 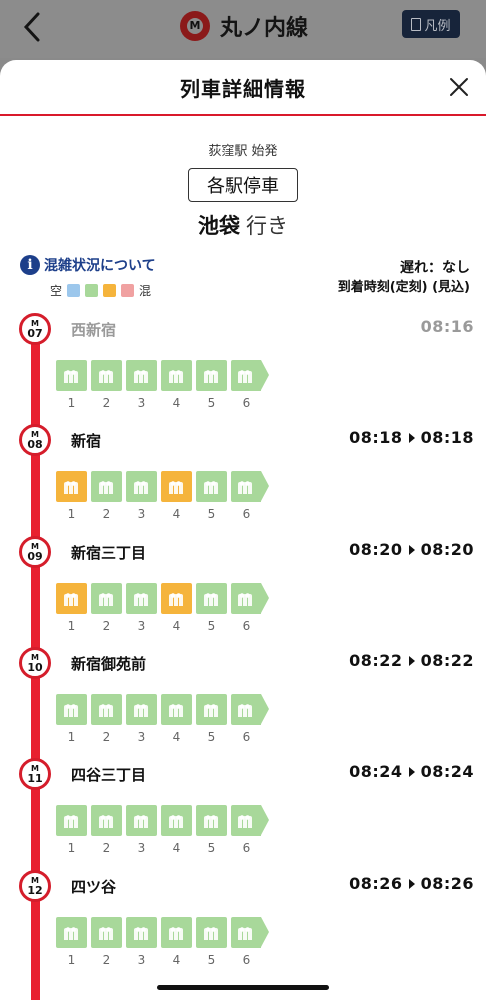 I want to click on scale-low-label: 空, so click(x=56, y=291).